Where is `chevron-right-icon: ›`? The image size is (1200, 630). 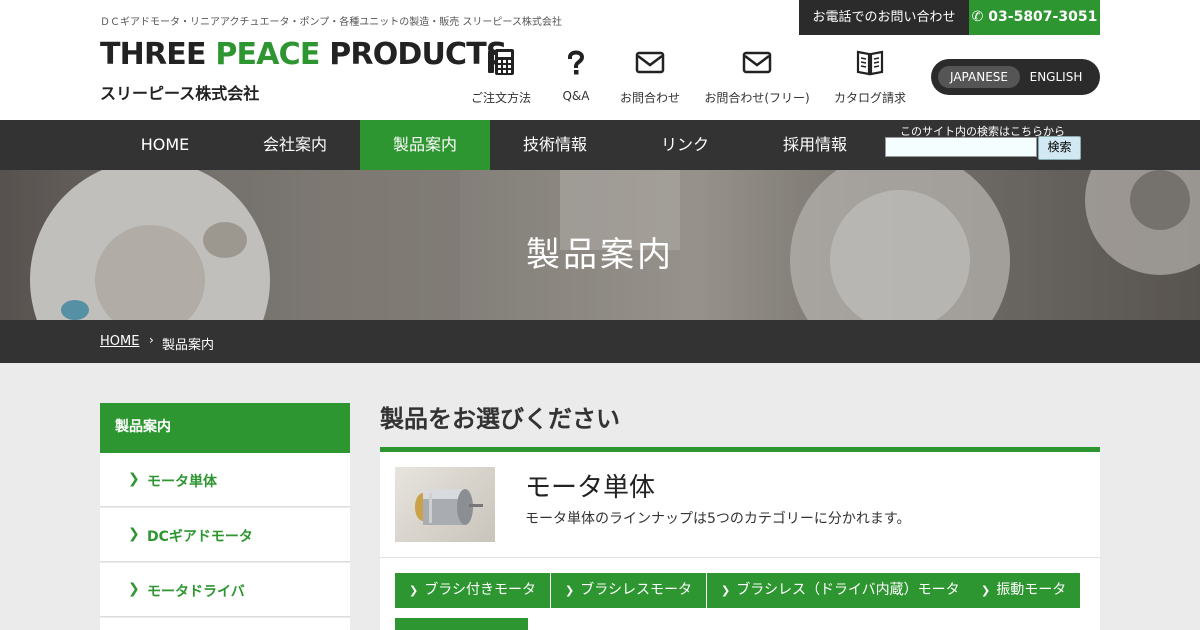 chevron-right-icon: › is located at coordinates (151, 340).